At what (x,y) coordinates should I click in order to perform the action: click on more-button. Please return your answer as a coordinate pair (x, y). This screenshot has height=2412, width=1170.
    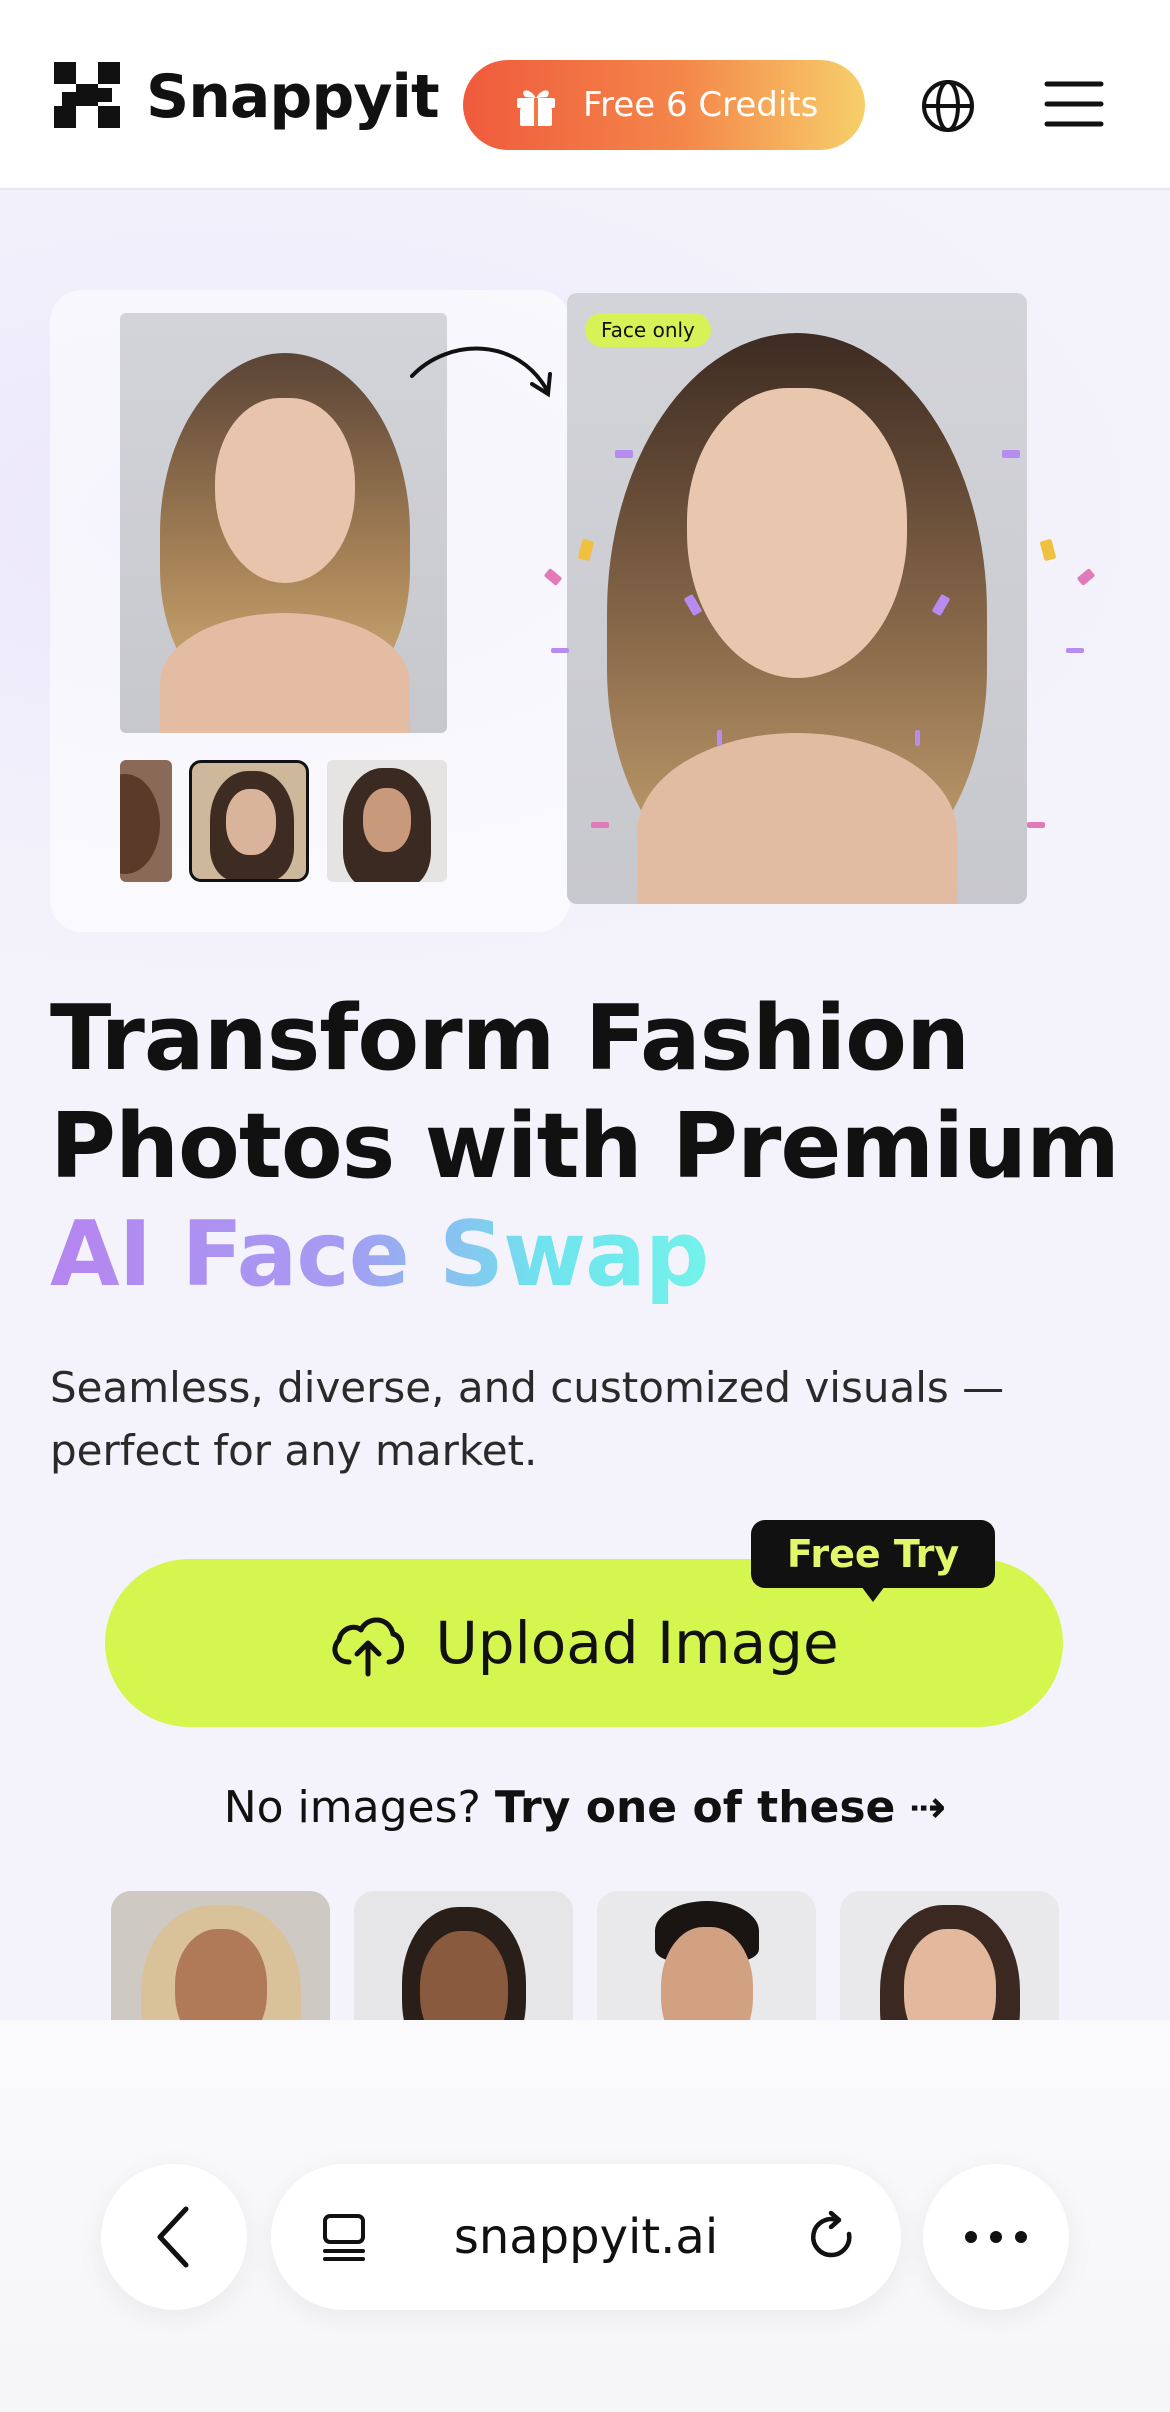
    Looking at the image, I should click on (996, 2237).